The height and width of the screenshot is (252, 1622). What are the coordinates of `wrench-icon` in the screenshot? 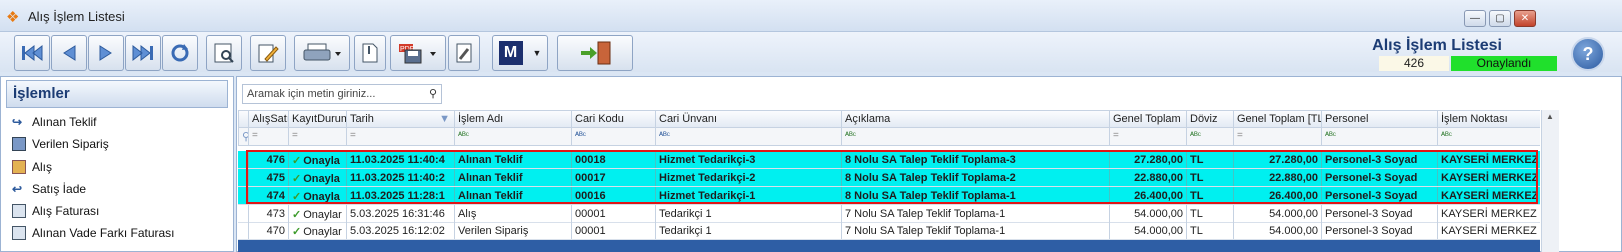 It's located at (464, 53).